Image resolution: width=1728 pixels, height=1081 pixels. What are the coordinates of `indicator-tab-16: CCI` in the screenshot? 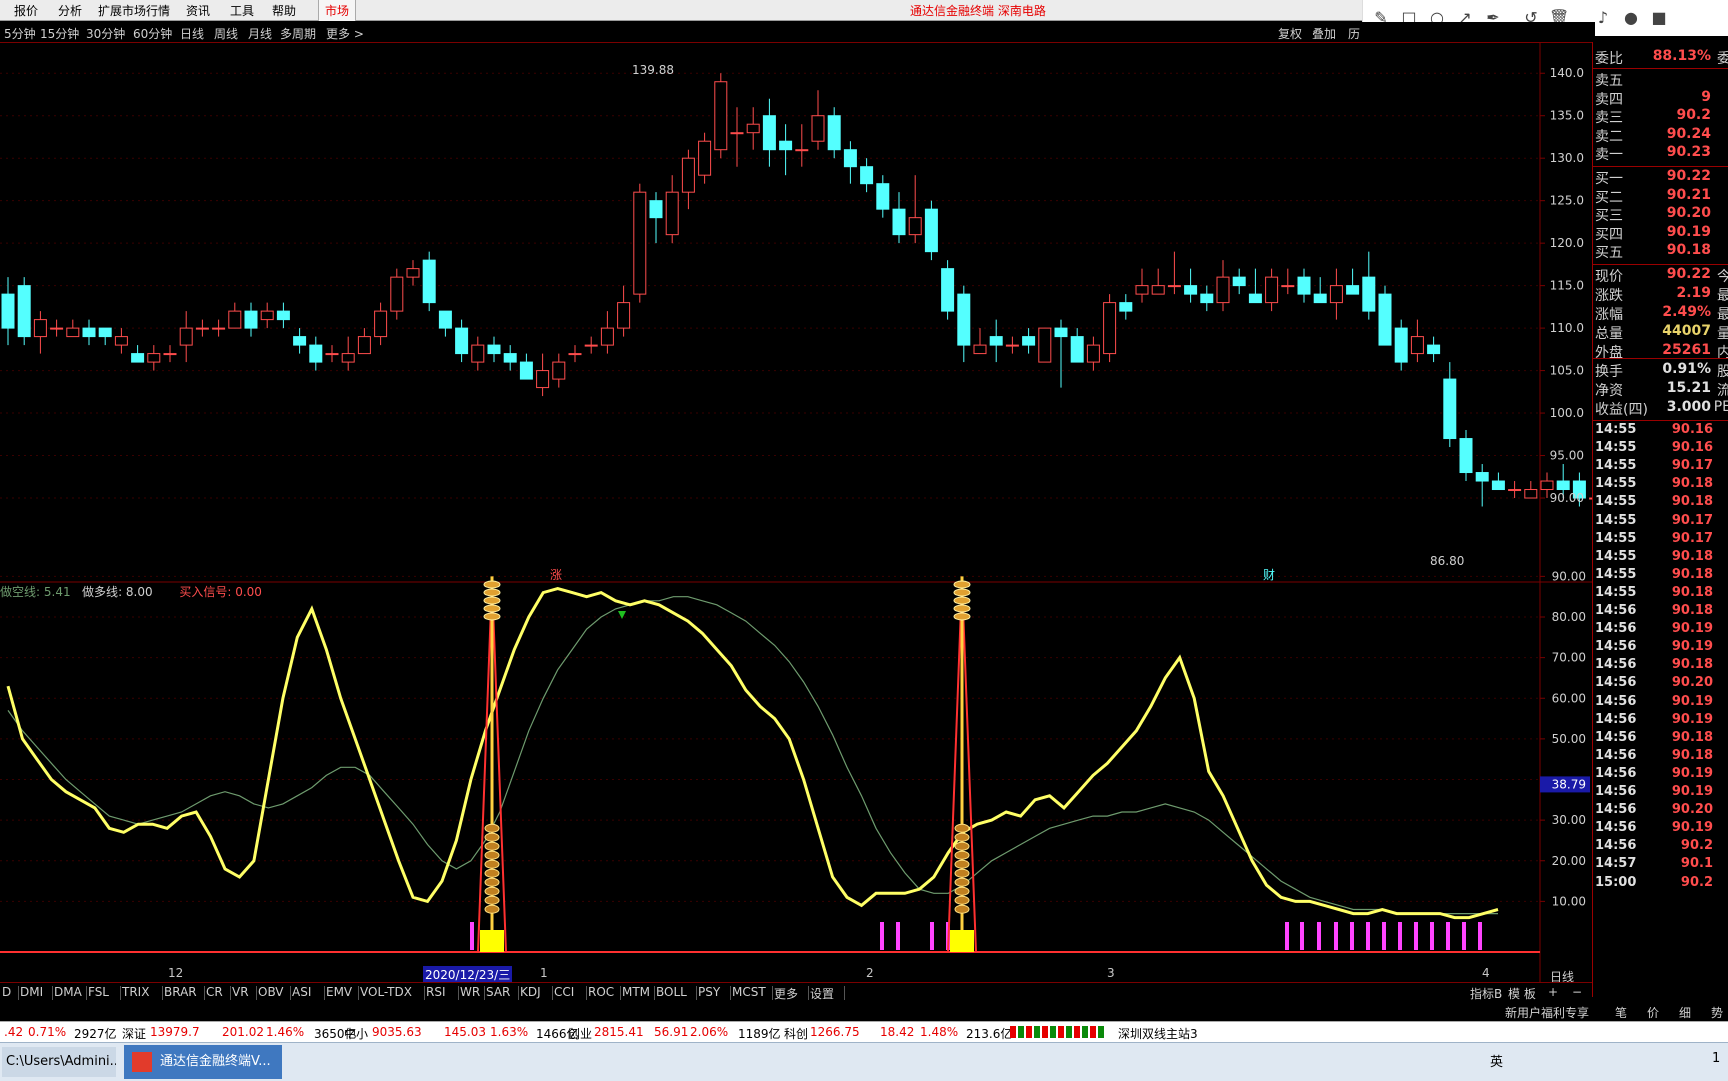 It's located at (564, 992).